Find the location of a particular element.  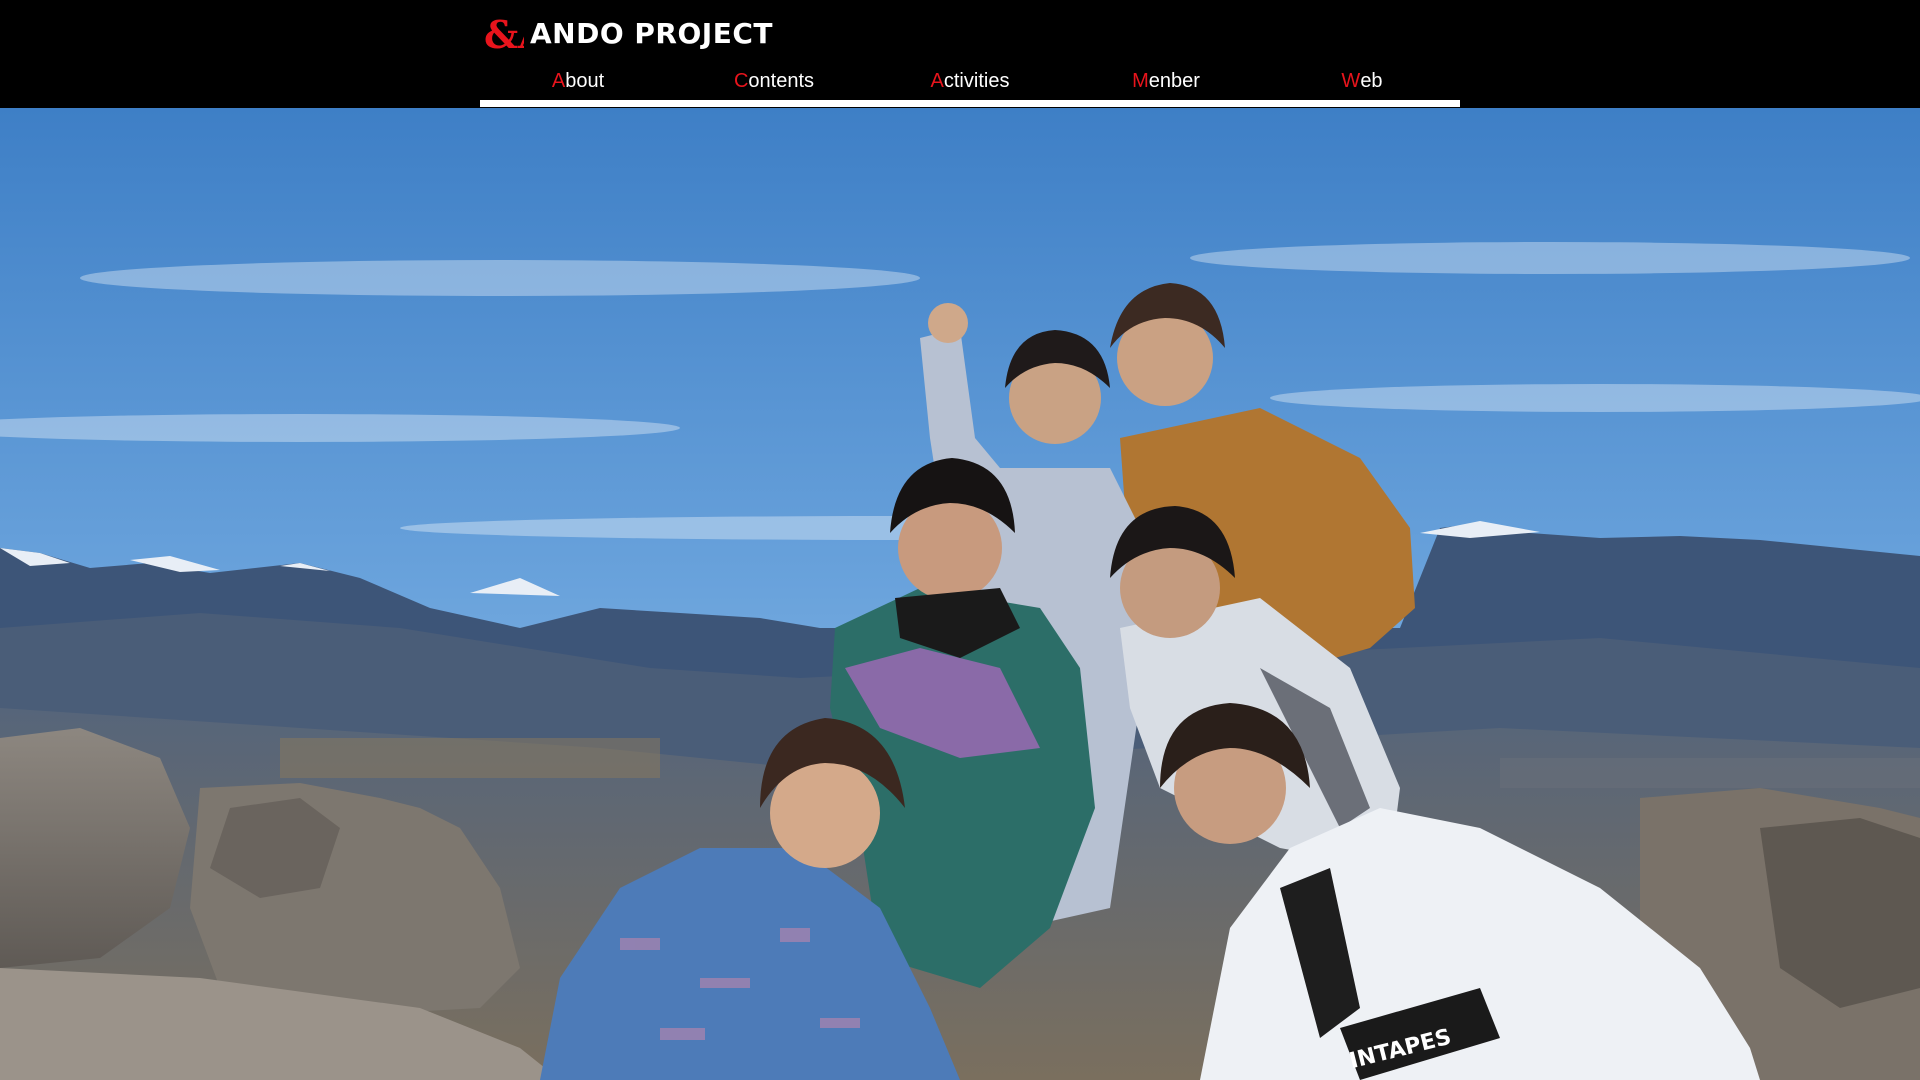

site-logo: &A ANDO PROJECT is located at coordinates (628, 33).